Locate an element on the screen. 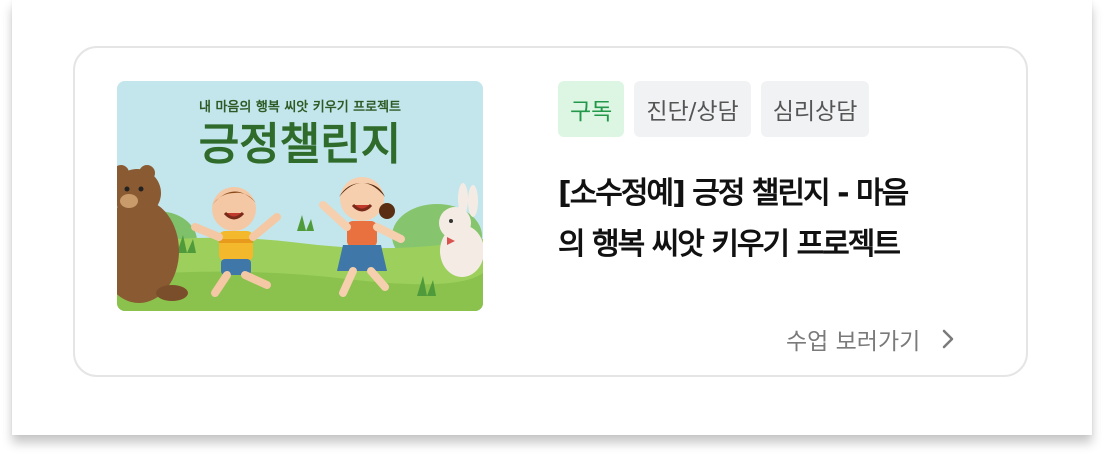 This screenshot has width=1104, height=459. view-class-link: 수업 보러가기 is located at coordinates (870, 339).